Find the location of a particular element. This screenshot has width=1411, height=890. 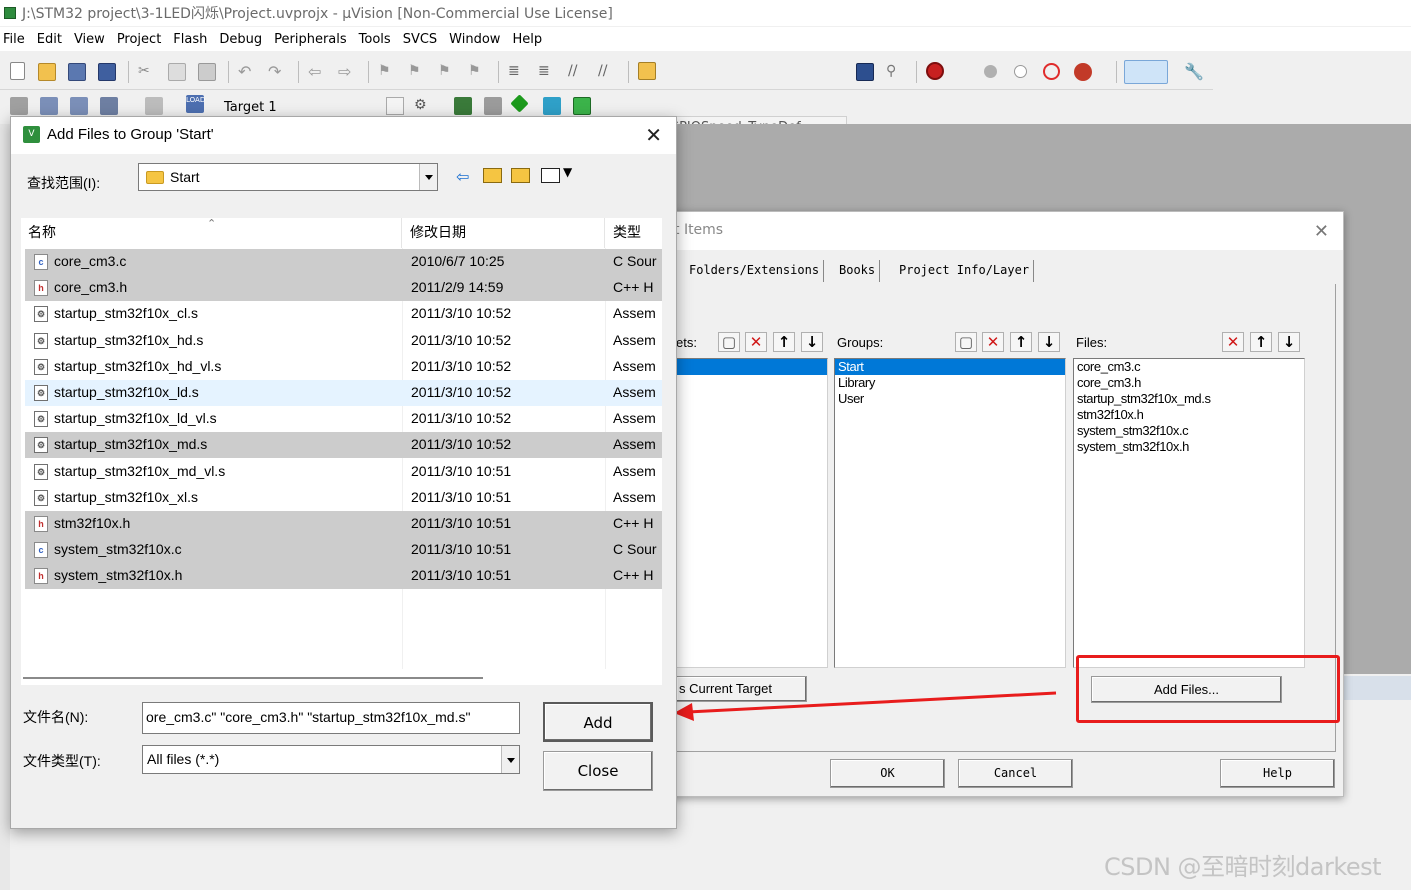

incremental-find-icon: ⚲ is located at coordinates (895, 72).